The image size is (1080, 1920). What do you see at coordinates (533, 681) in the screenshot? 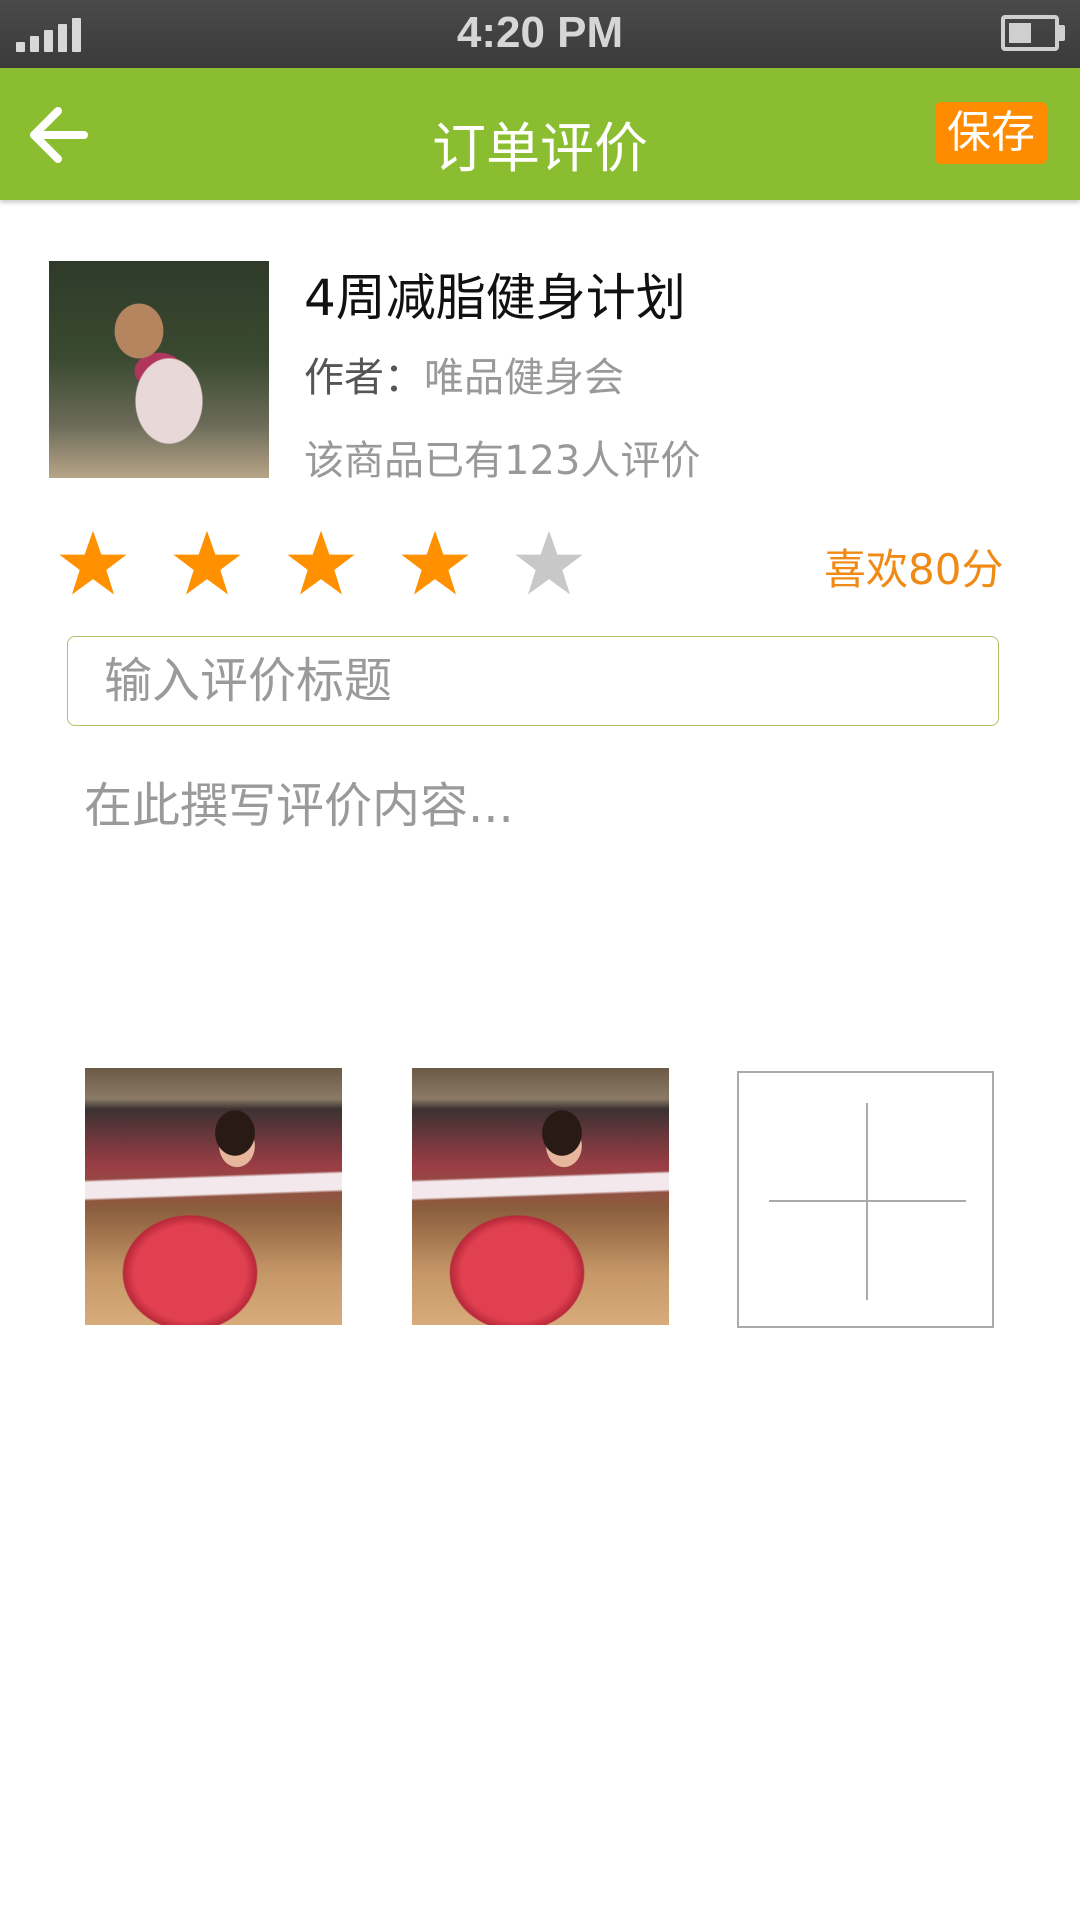
I see `review-title-input` at bounding box center [533, 681].